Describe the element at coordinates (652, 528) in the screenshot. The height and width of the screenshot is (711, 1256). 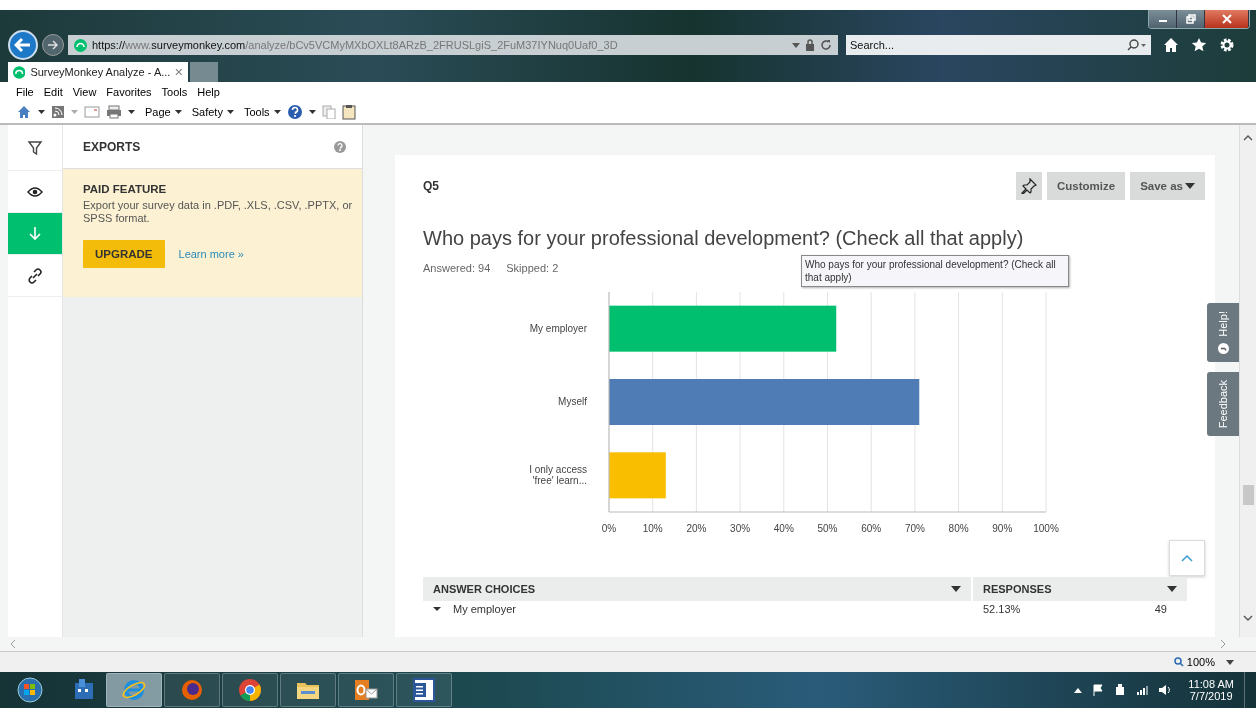
I see `axis-tick-label: 10%` at that location.